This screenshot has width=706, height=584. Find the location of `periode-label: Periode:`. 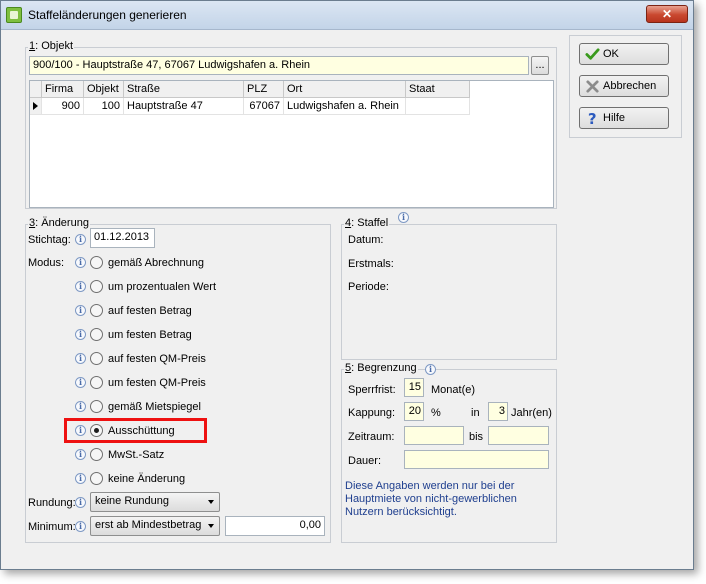

periode-label: Periode: is located at coordinates (368, 287).